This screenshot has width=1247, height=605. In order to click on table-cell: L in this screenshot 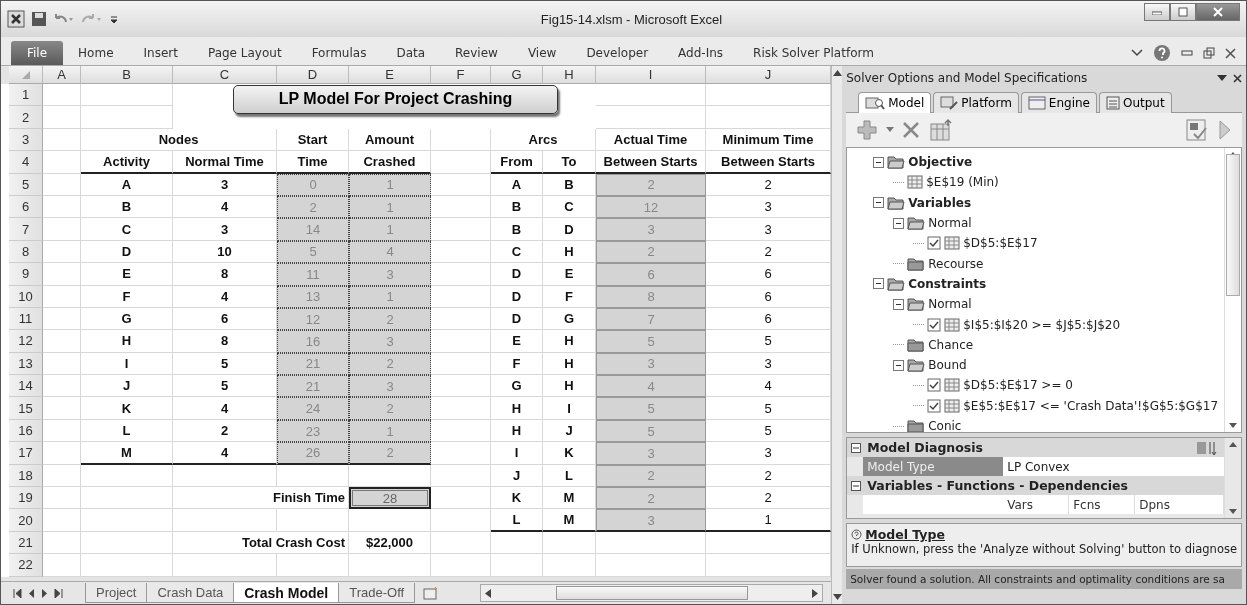, I will do `click(517, 520)`.